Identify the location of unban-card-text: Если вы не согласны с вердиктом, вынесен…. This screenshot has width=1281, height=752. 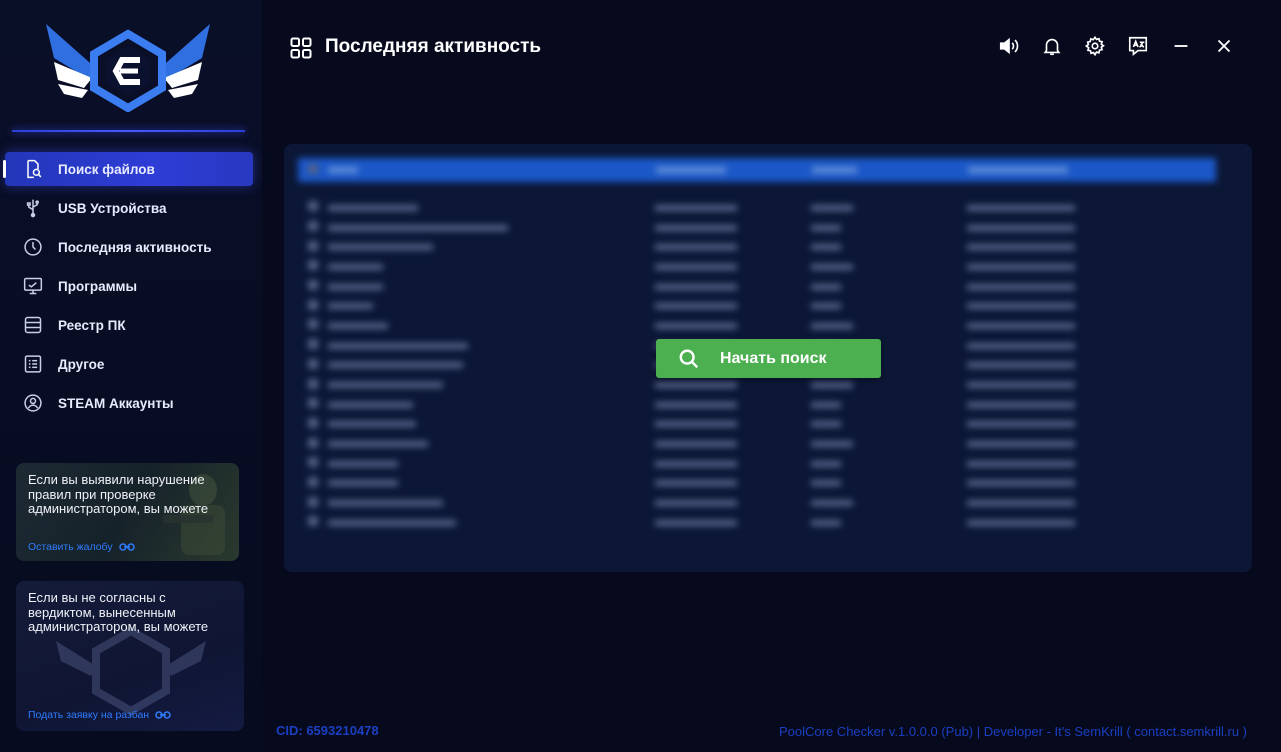
(118, 612).